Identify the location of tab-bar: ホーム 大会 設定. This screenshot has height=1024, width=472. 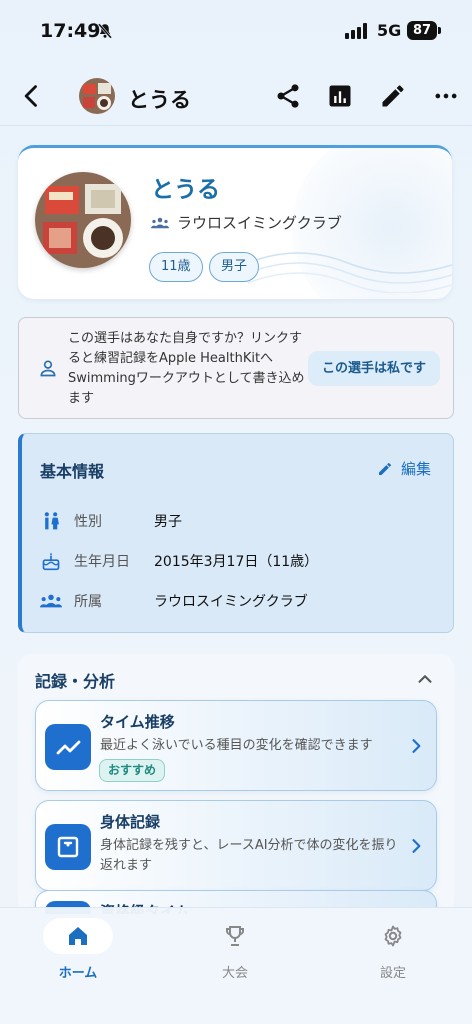
(236, 965).